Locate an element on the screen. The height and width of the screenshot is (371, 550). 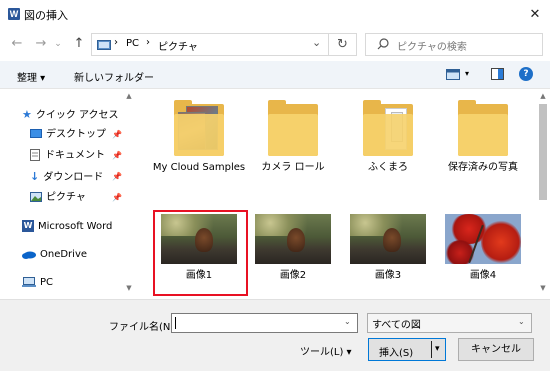
nav-item-label: ピクチャ is located at coordinates (66, 197).